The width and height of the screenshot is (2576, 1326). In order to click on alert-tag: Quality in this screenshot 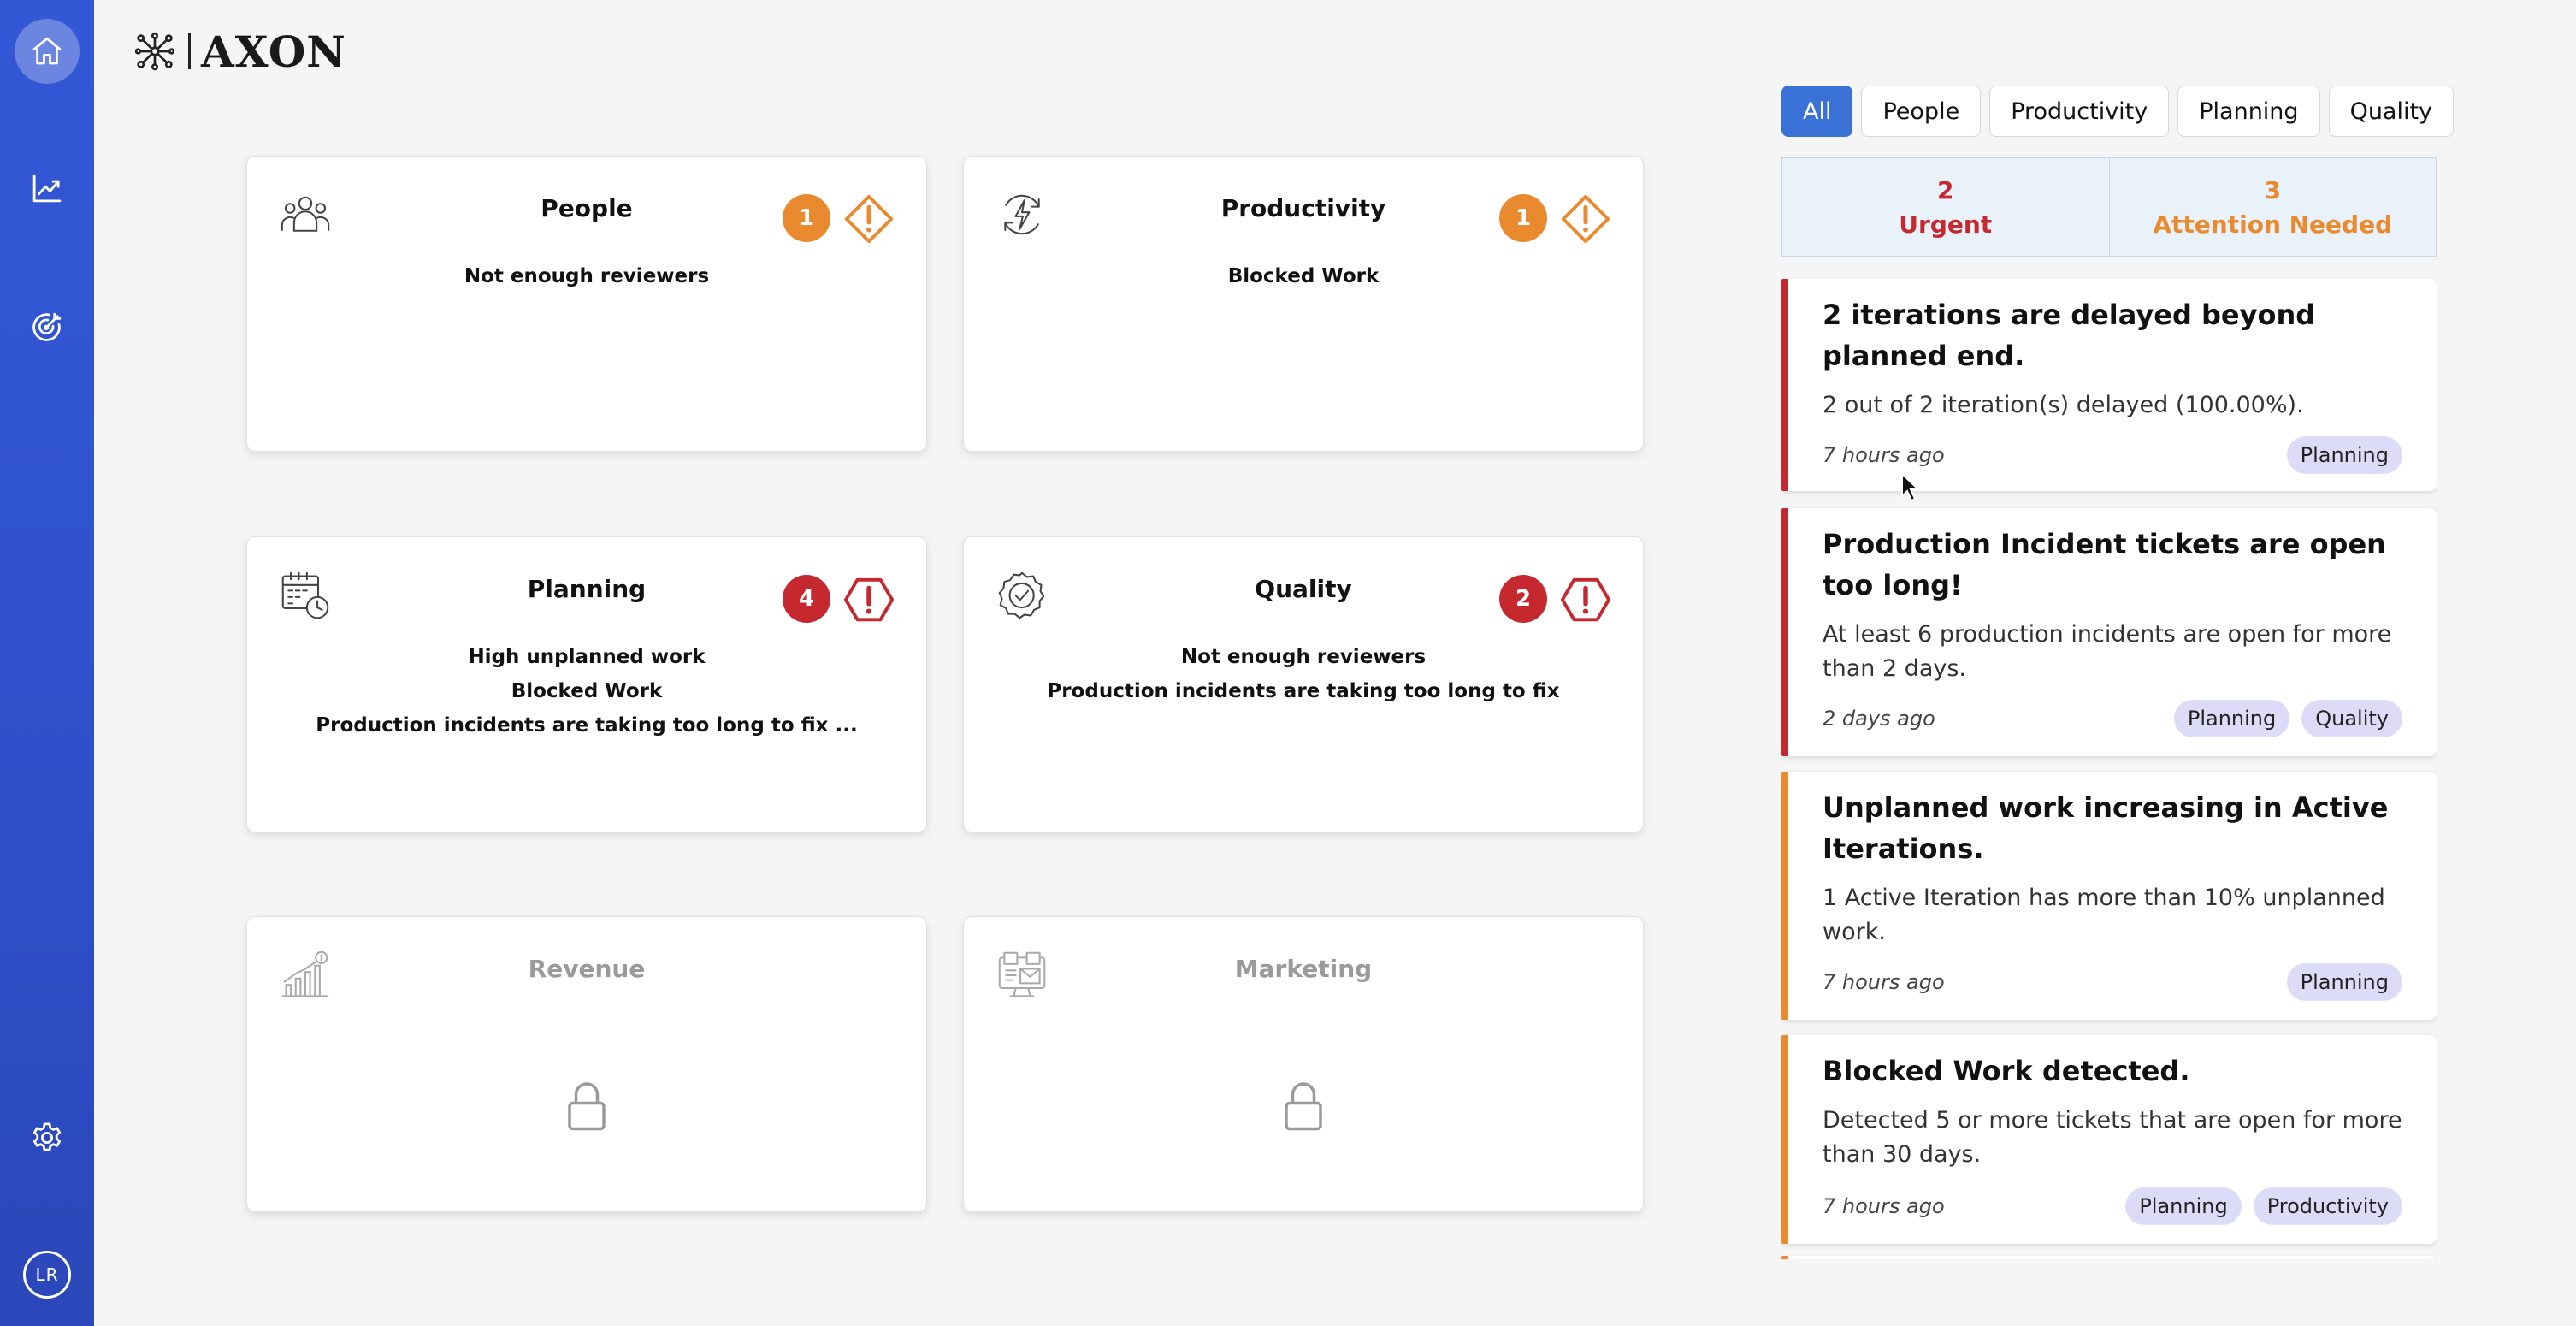, I will do `click(2351, 718)`.